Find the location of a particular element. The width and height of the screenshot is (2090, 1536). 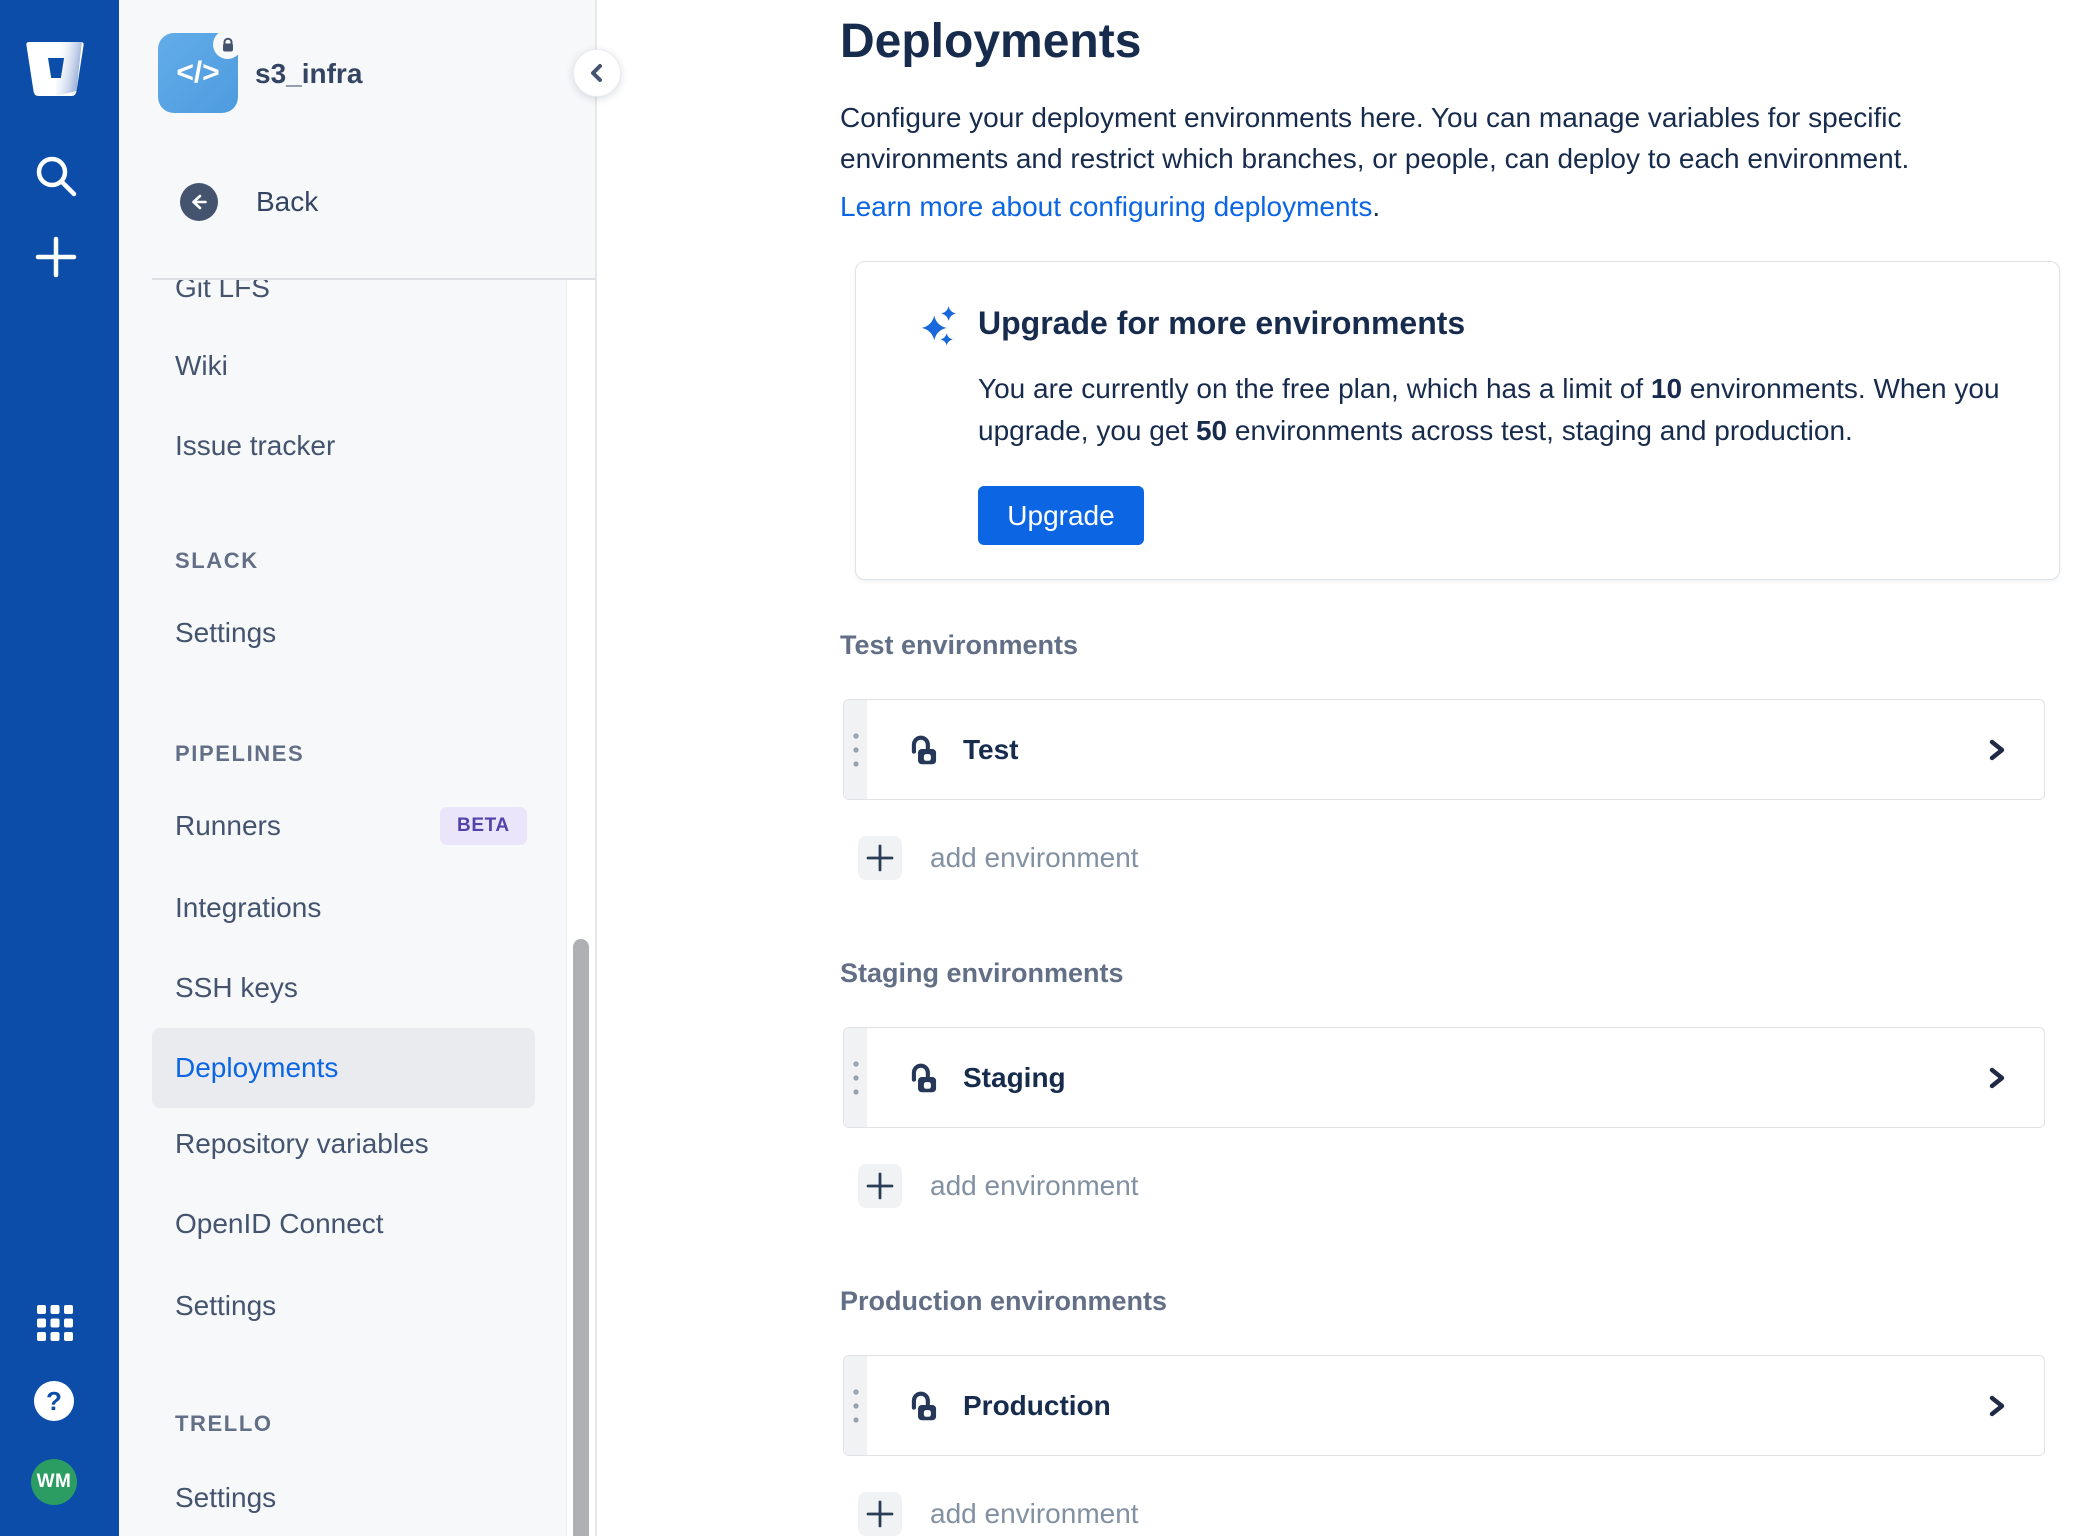

private-repo-lock-icon is located at coordinates (227, 44).